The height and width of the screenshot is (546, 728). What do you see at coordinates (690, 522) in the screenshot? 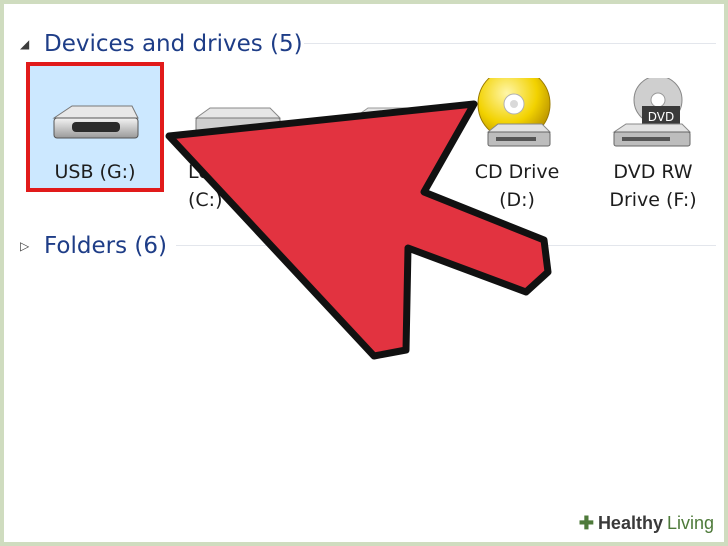
I see `watermark-brand-suffix: Living` at bounding box center [690, 522].